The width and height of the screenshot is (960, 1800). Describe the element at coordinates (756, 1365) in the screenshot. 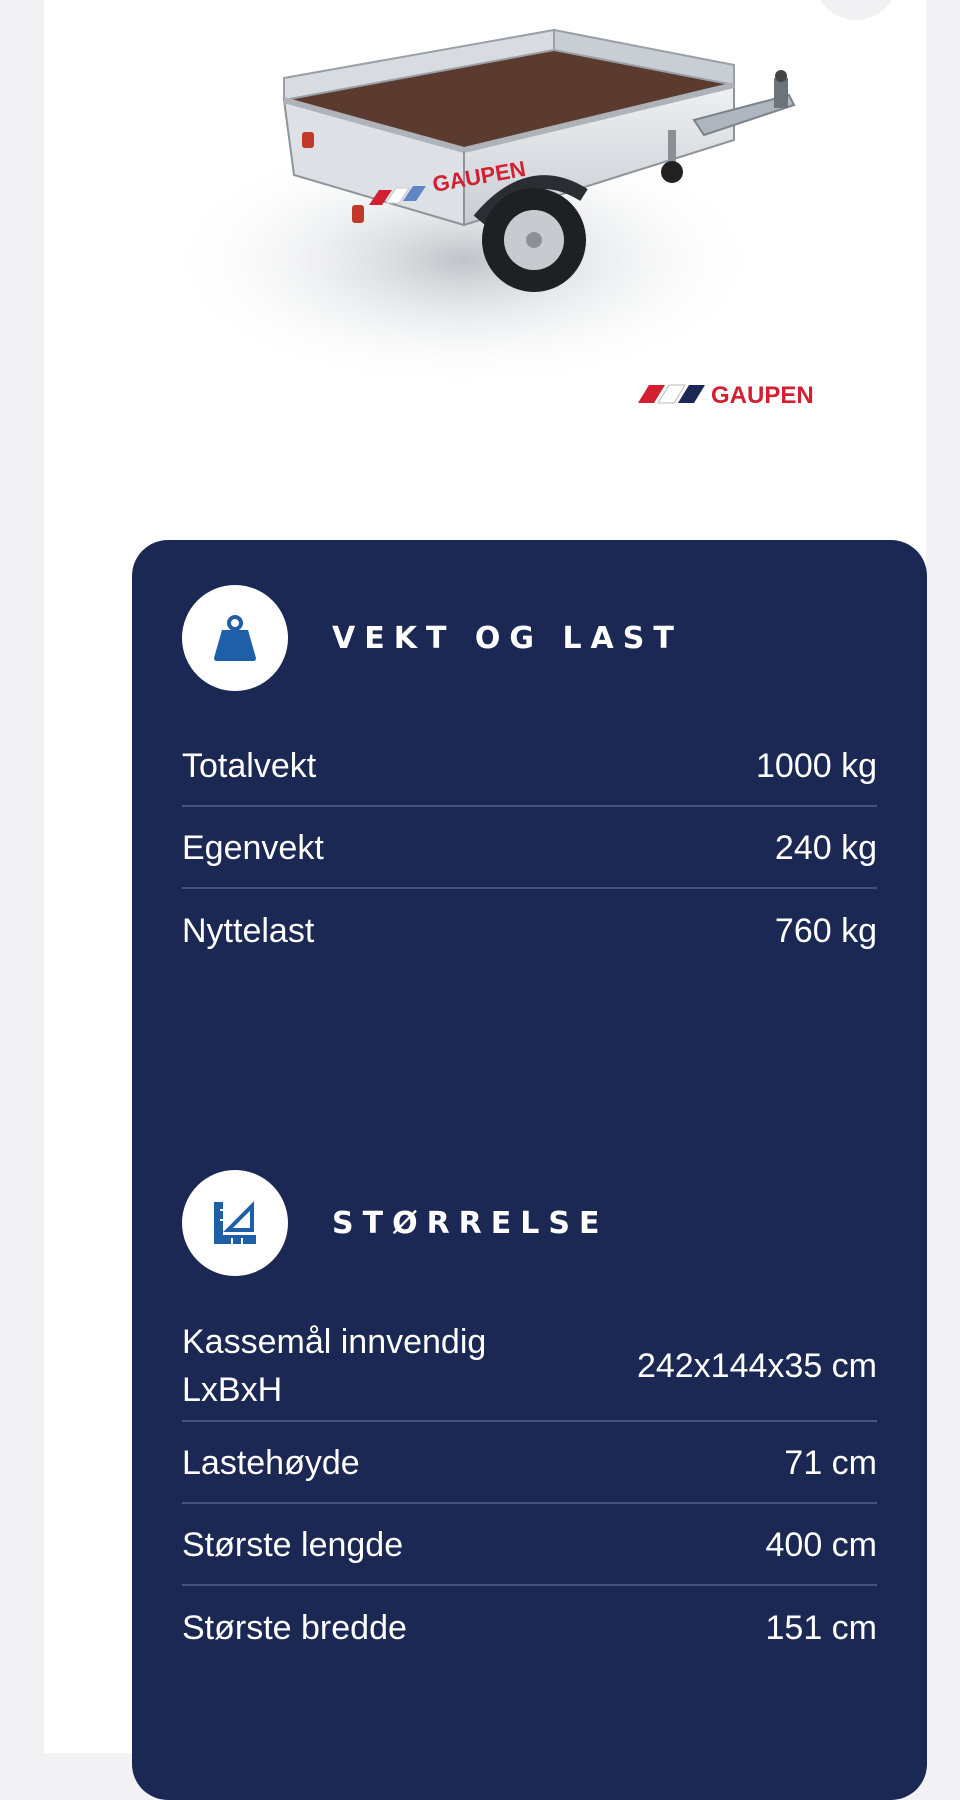

I see `spec-value: 242x144x35 cm` at that location.